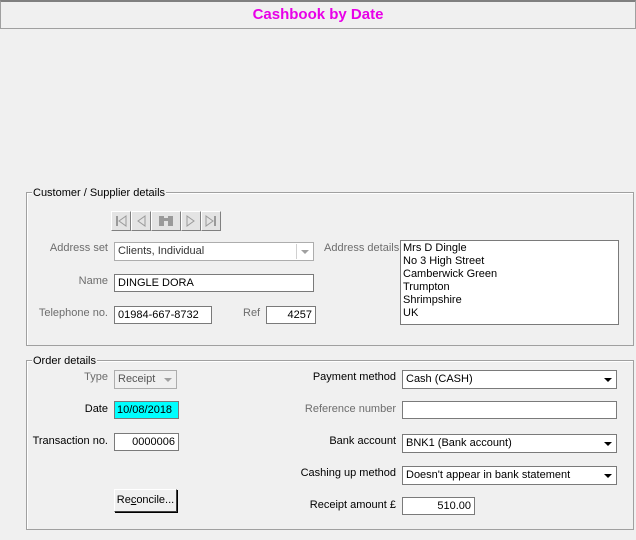 The width and height of the screenshot is (636, 540). What do you see at coordinates (362, 441) in the screenshot?
I see `bank-account-label: Bank account` at bounding box center [362, 441].